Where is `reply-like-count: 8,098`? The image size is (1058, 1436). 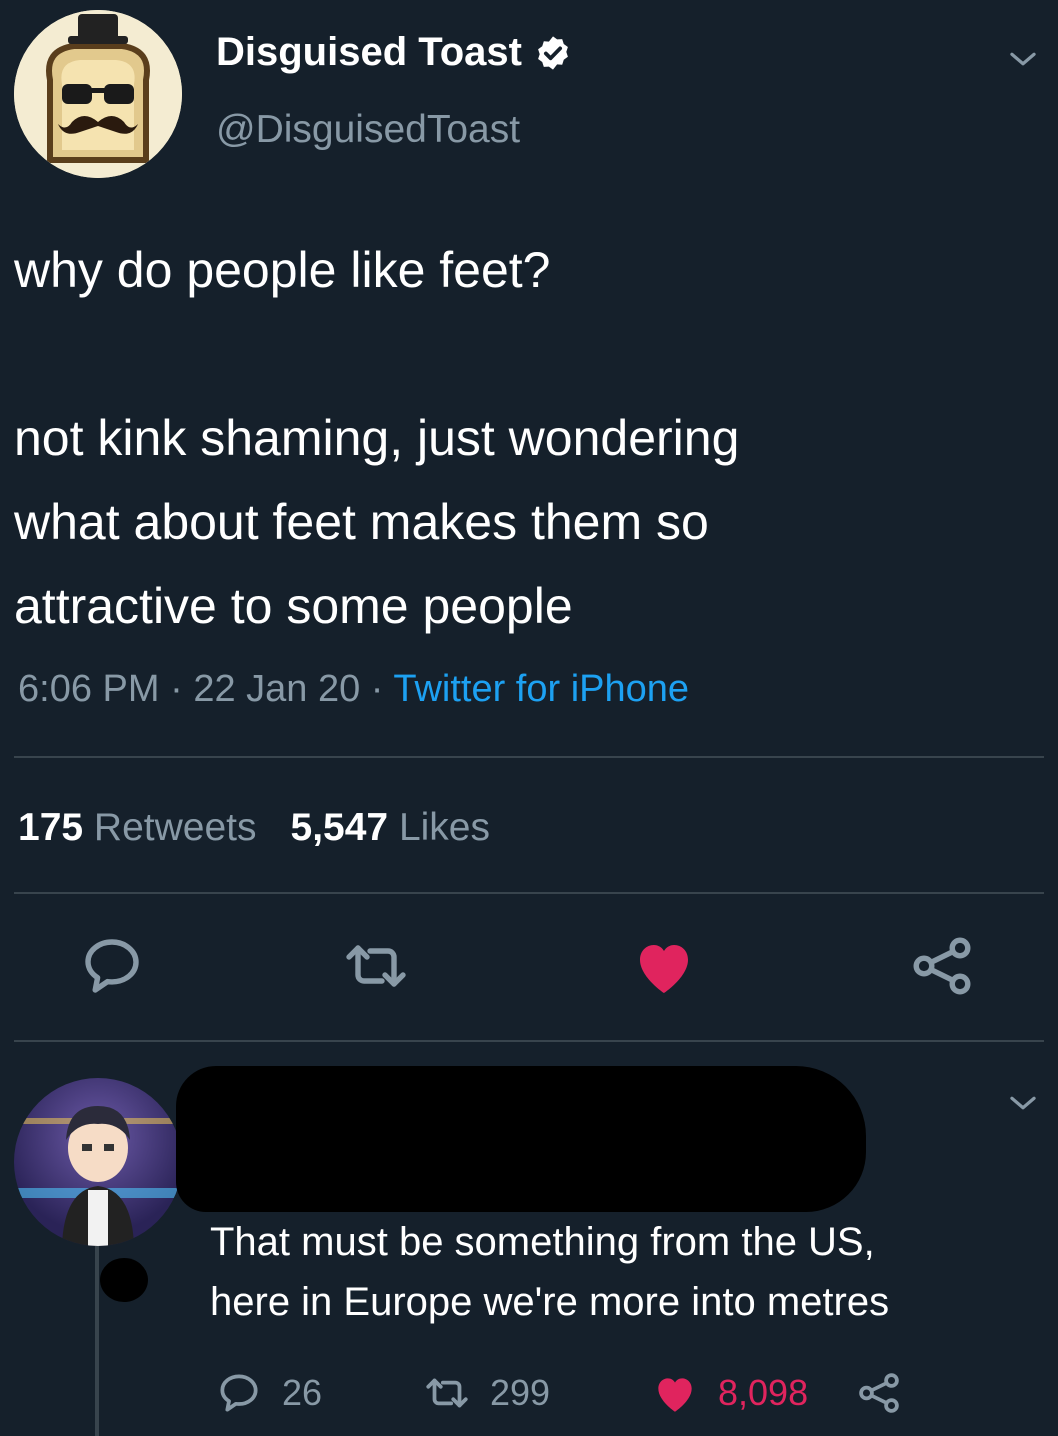
reply-like-count: 8,098 is located at coordinates (763, 1392).